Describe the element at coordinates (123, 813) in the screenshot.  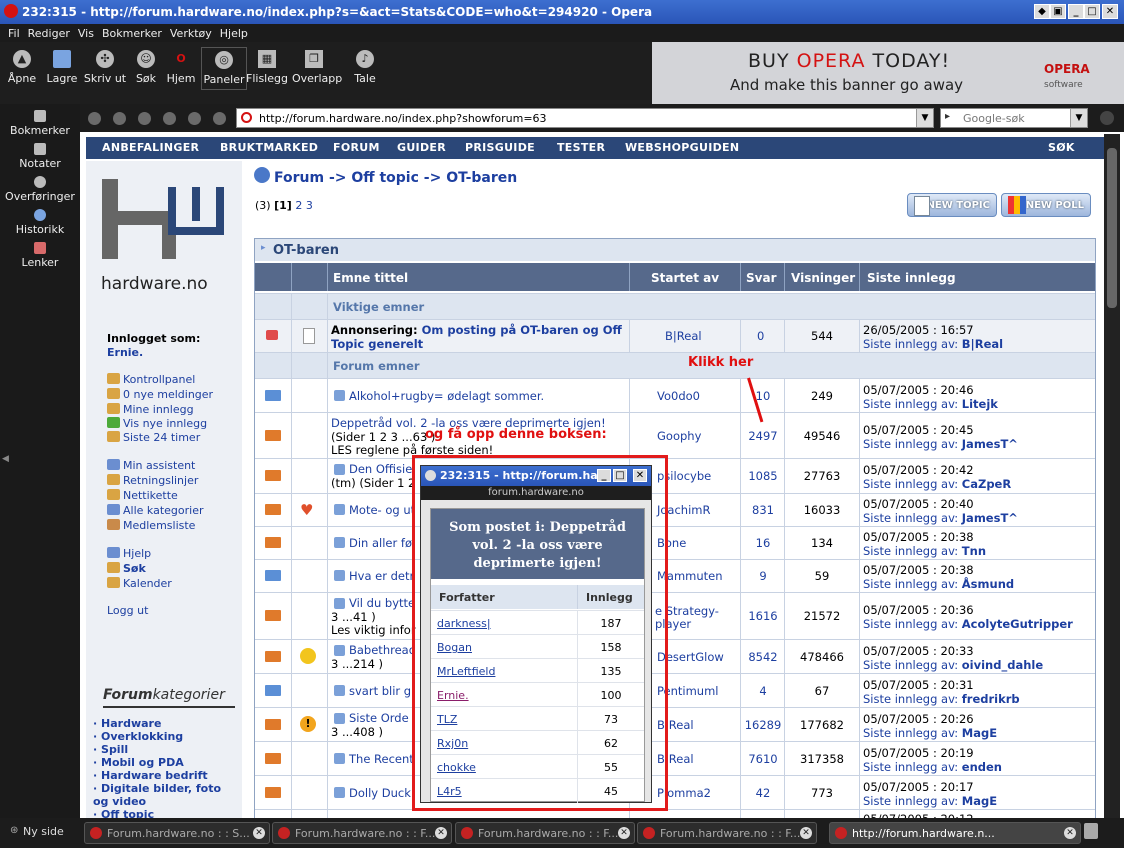
I see `category-off-topic: · Off topic` at that location.